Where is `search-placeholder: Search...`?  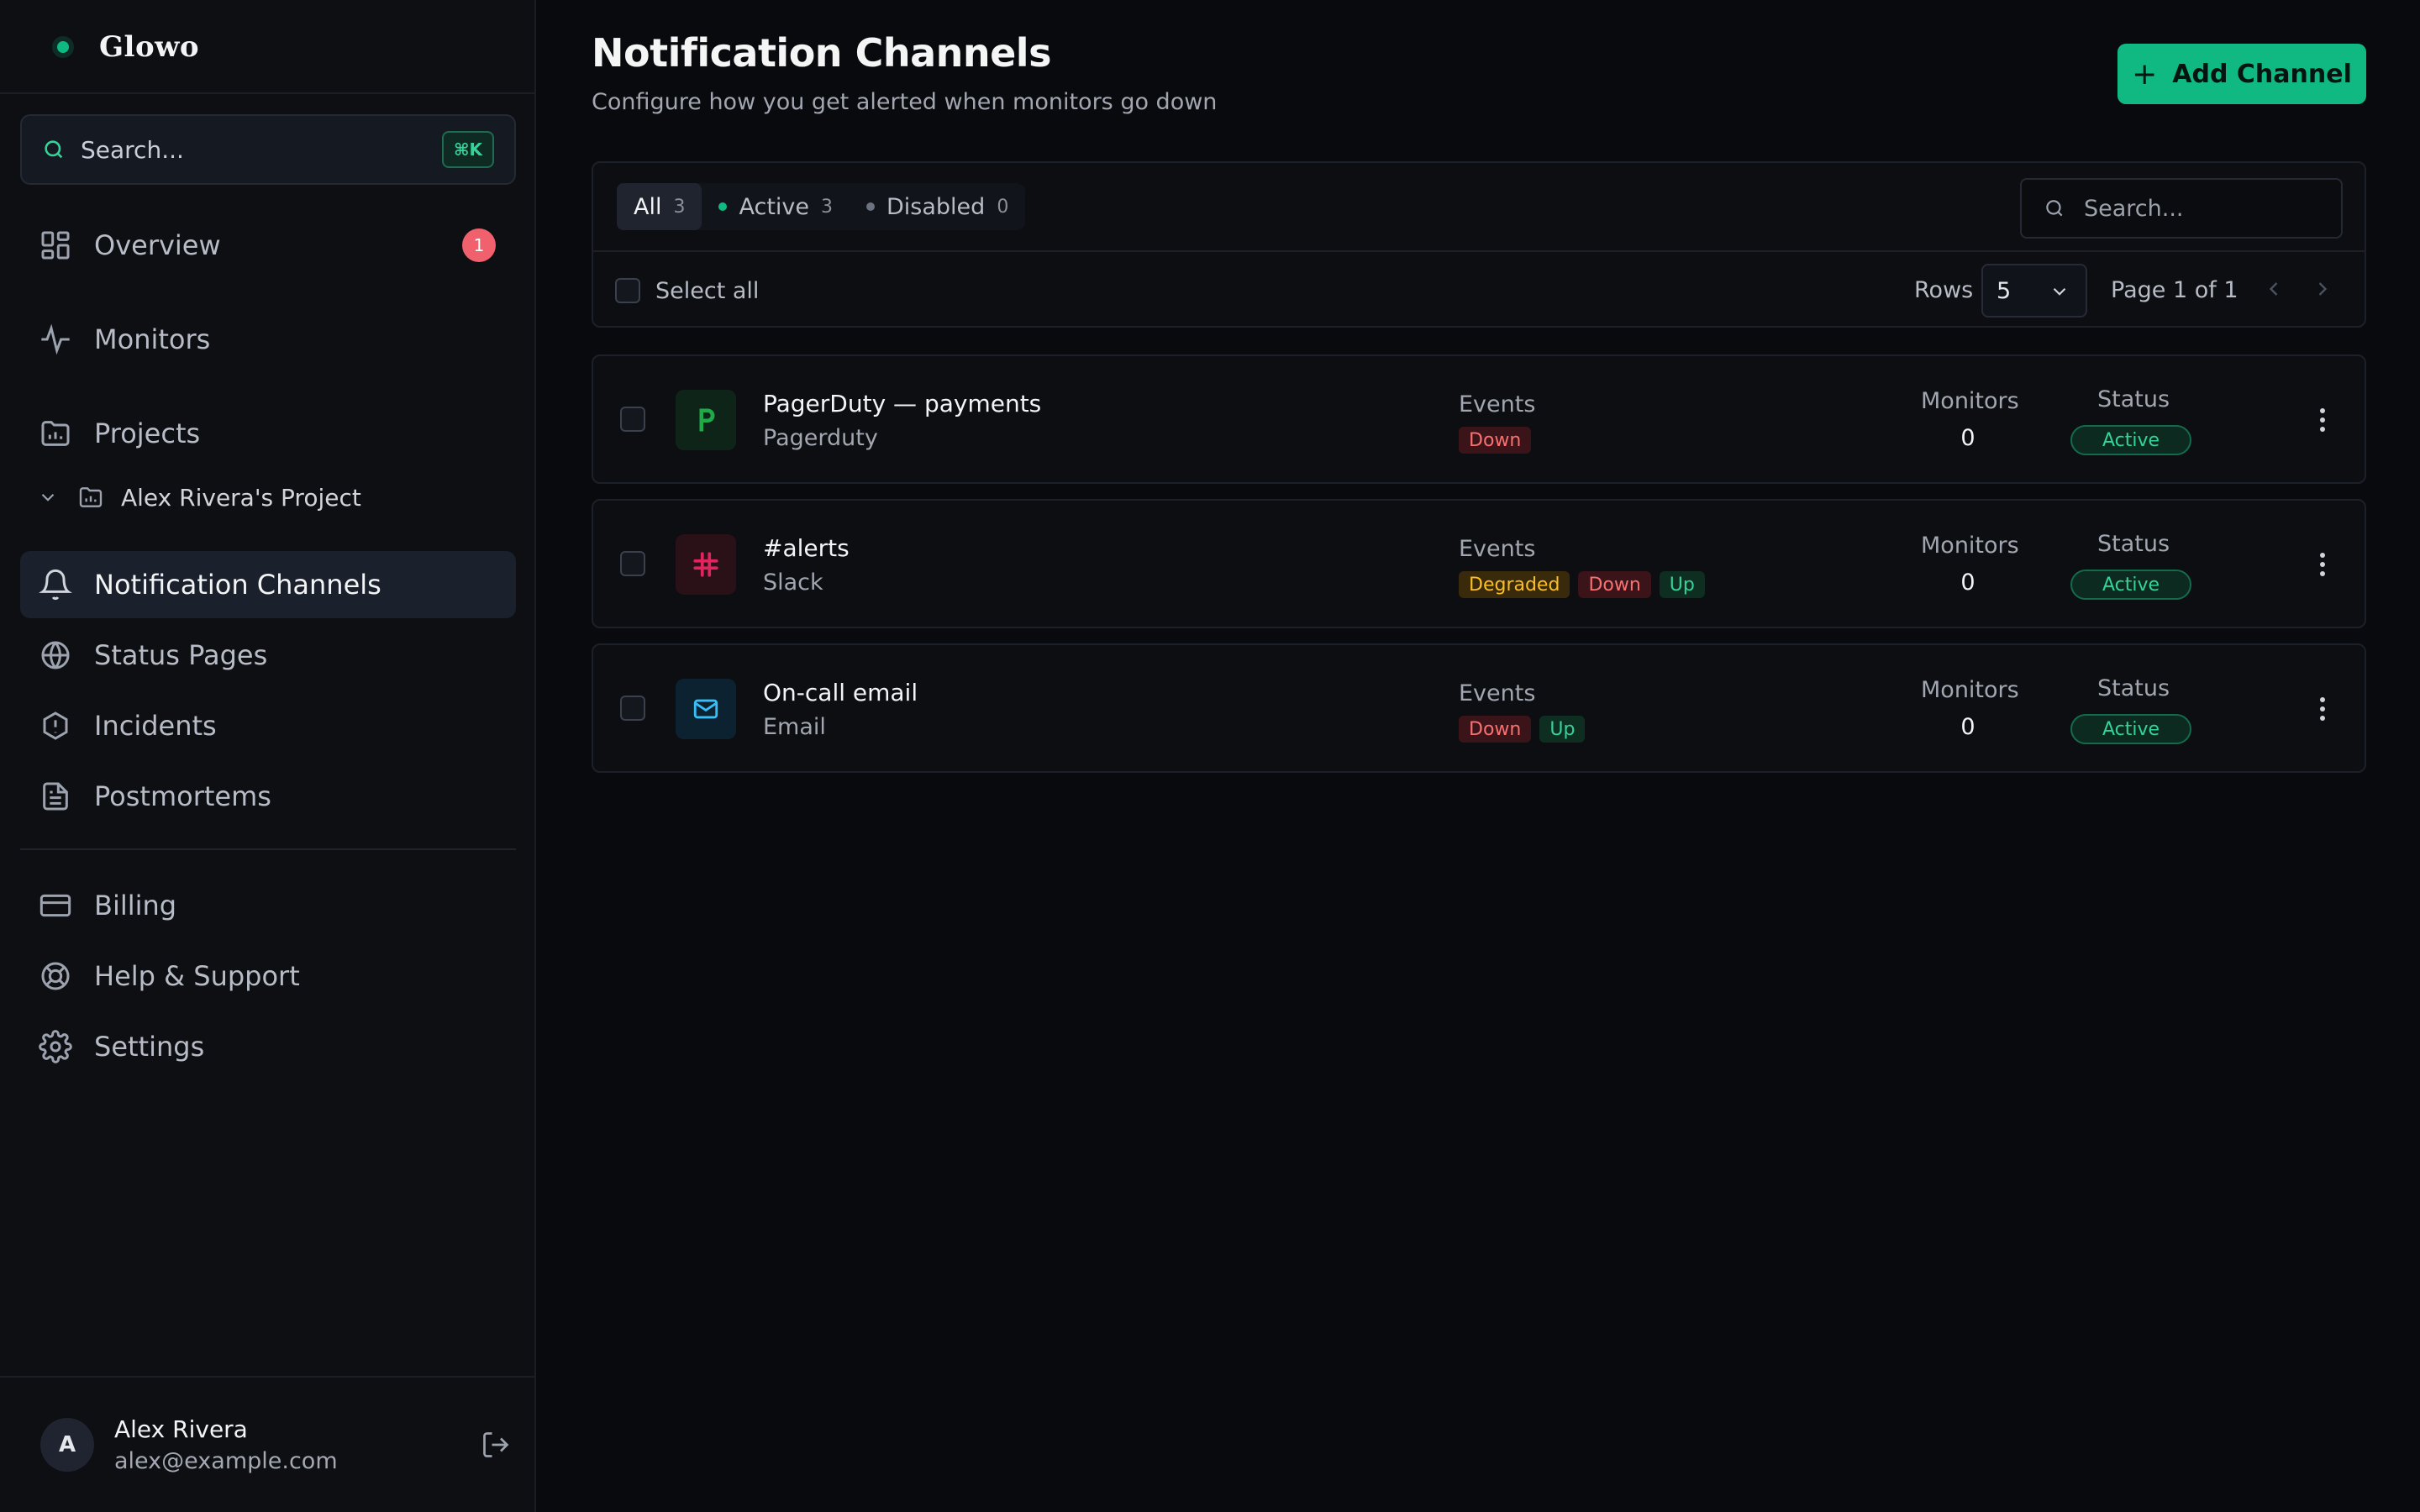 search-placeholder: Search... is located at coordinates (2134, 208).